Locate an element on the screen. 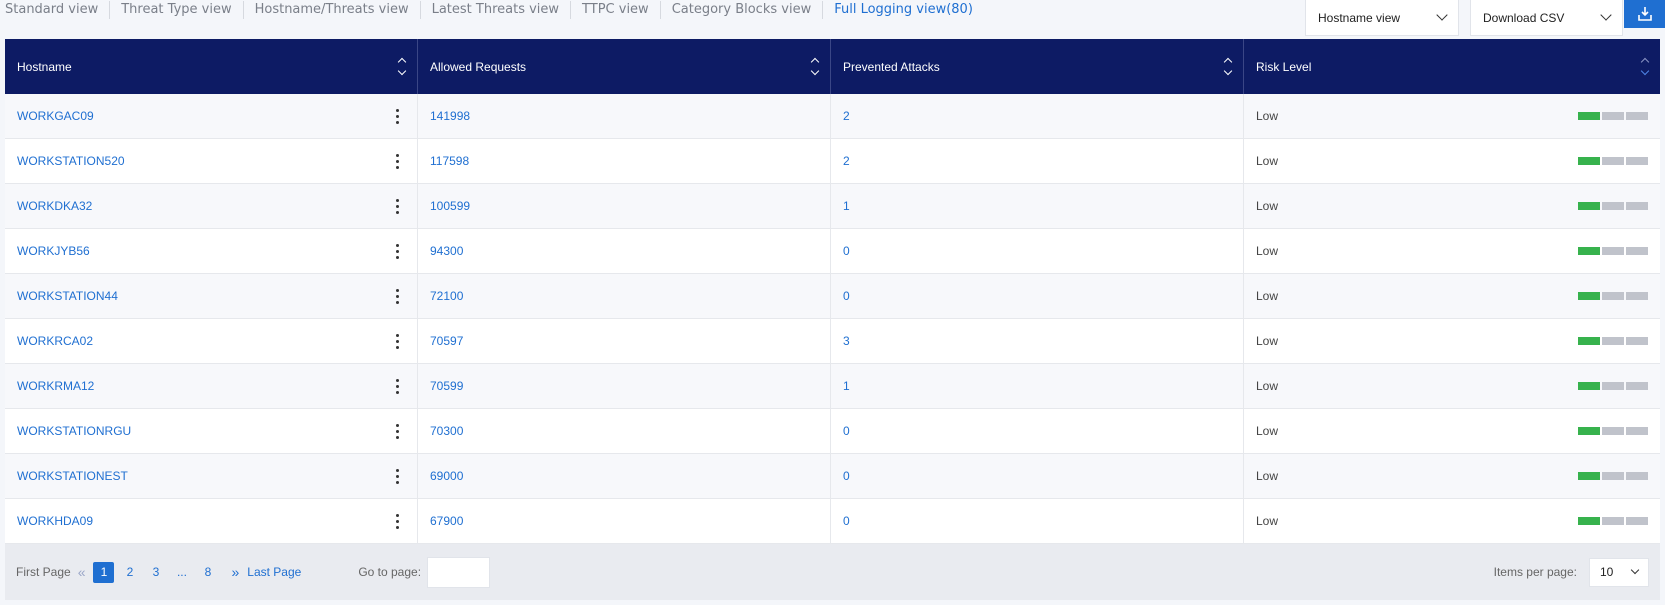 The width and height of the screenshot is (1665, 605). table-row: WORKJYB56 94300 0 Low is located at coordinates (832, 251).